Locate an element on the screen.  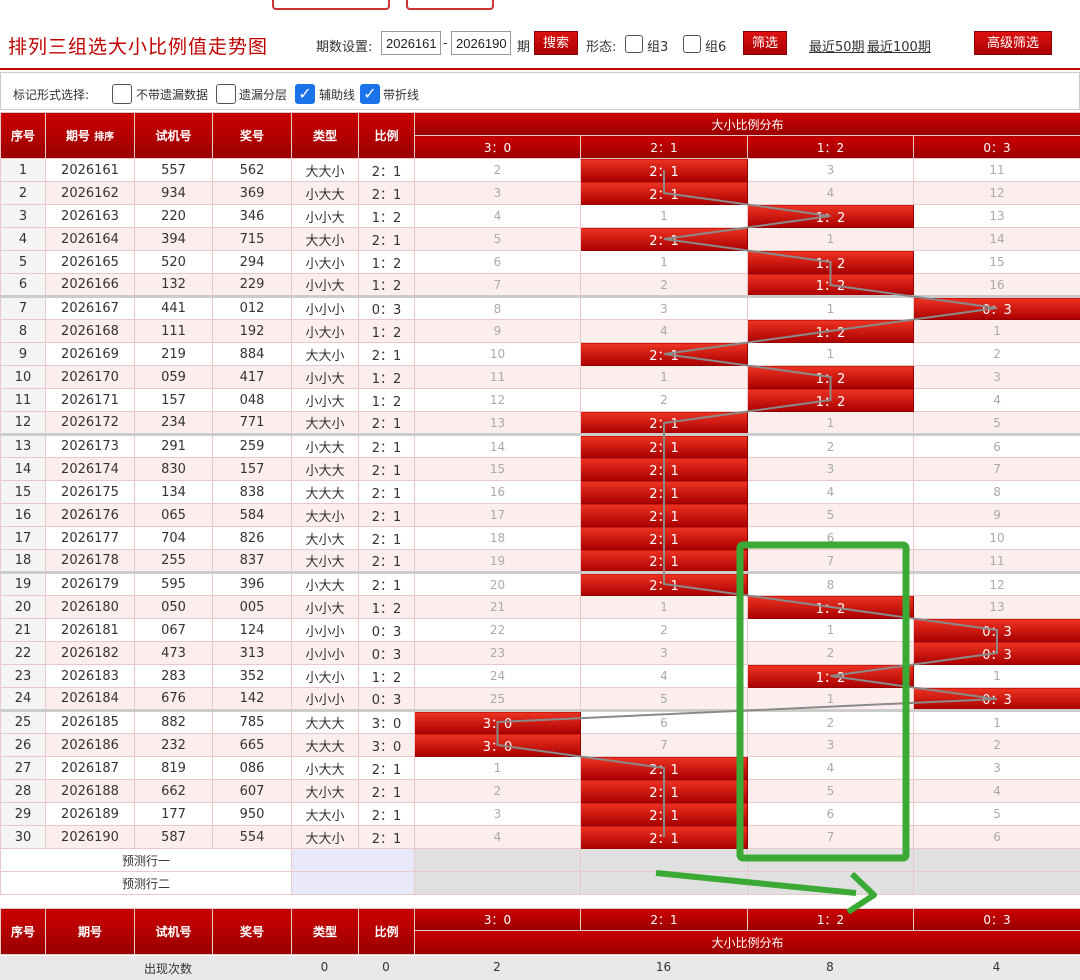
missing-count-cell: 10 is located at coordinates (497, 354).